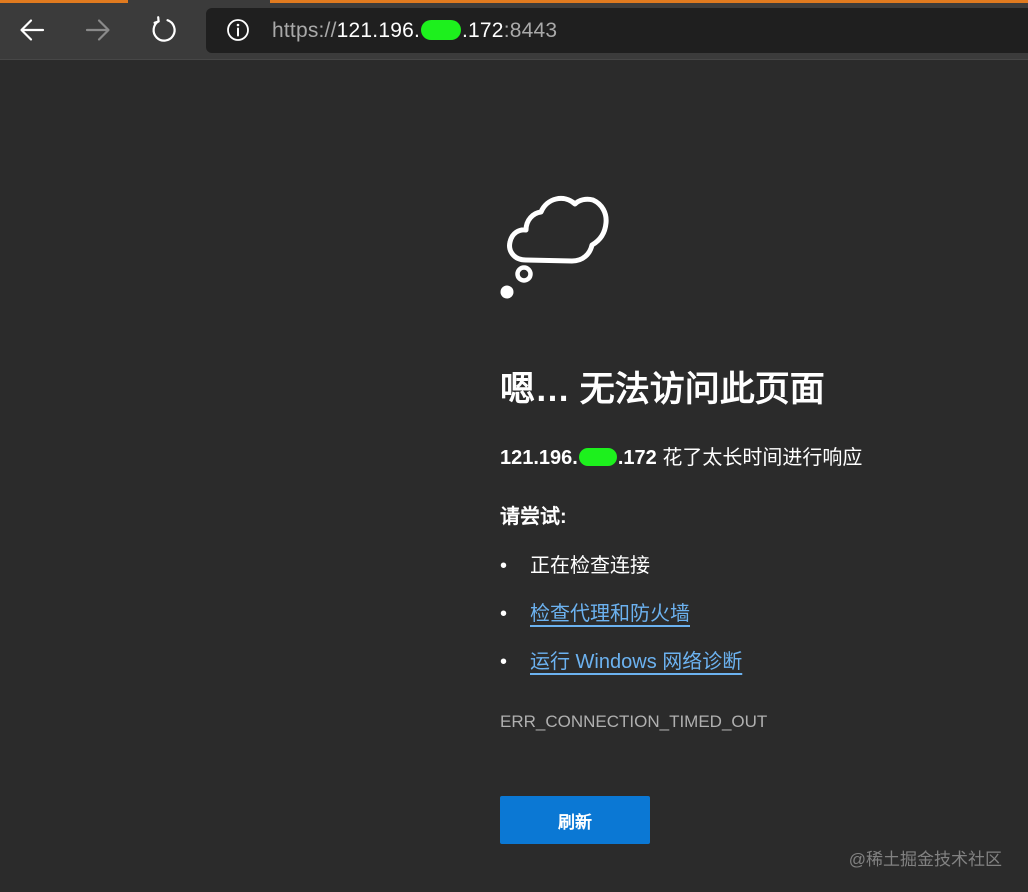 The image size is (1028, 892). I want to click on arrow-right-icon, so click(97, 30).